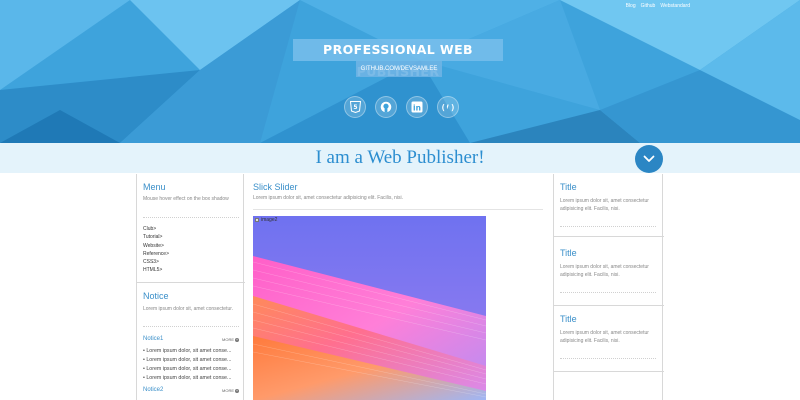  Describe the element at coordinates (156, 270) in the screenshot. I see `menu-item-html5: HTML5>` at that location.